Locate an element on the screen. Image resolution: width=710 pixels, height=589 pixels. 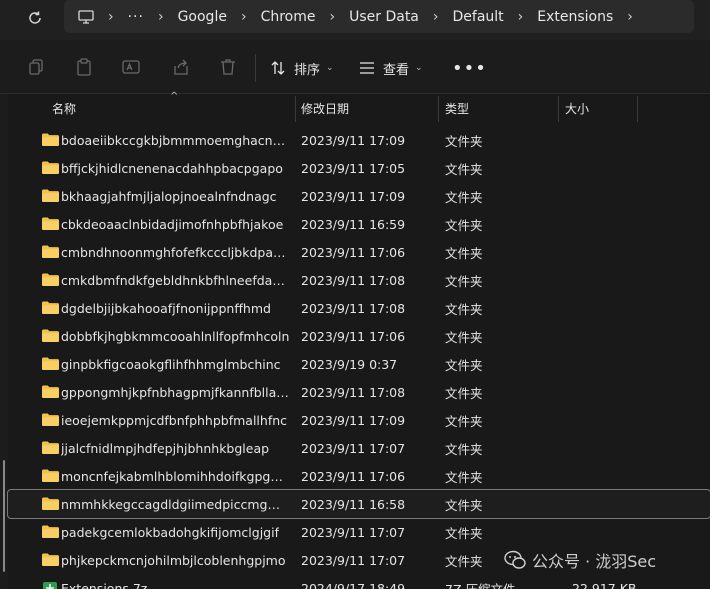
copy-icon is located at coordinates (36, 67).